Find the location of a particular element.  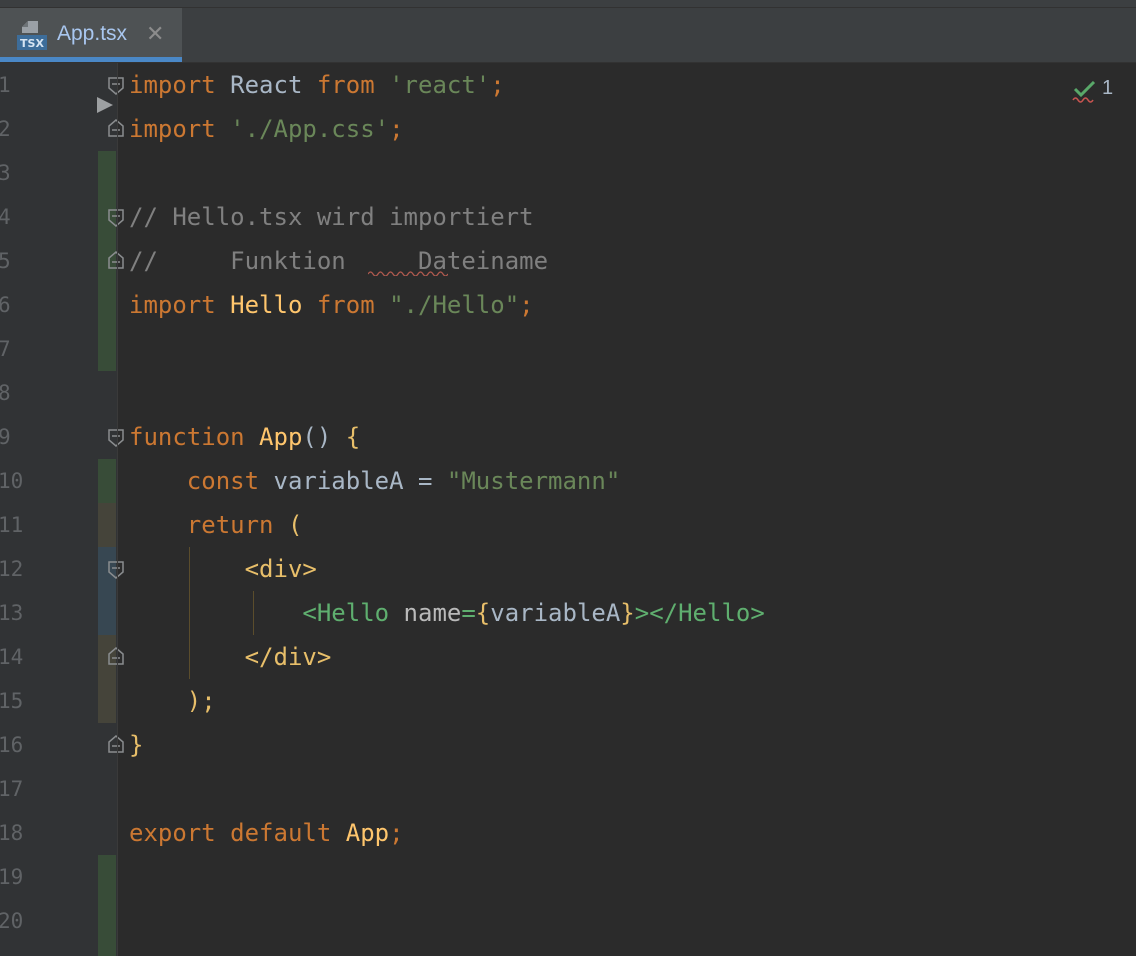

line-number: 10 is located at coordinates (12, 481).